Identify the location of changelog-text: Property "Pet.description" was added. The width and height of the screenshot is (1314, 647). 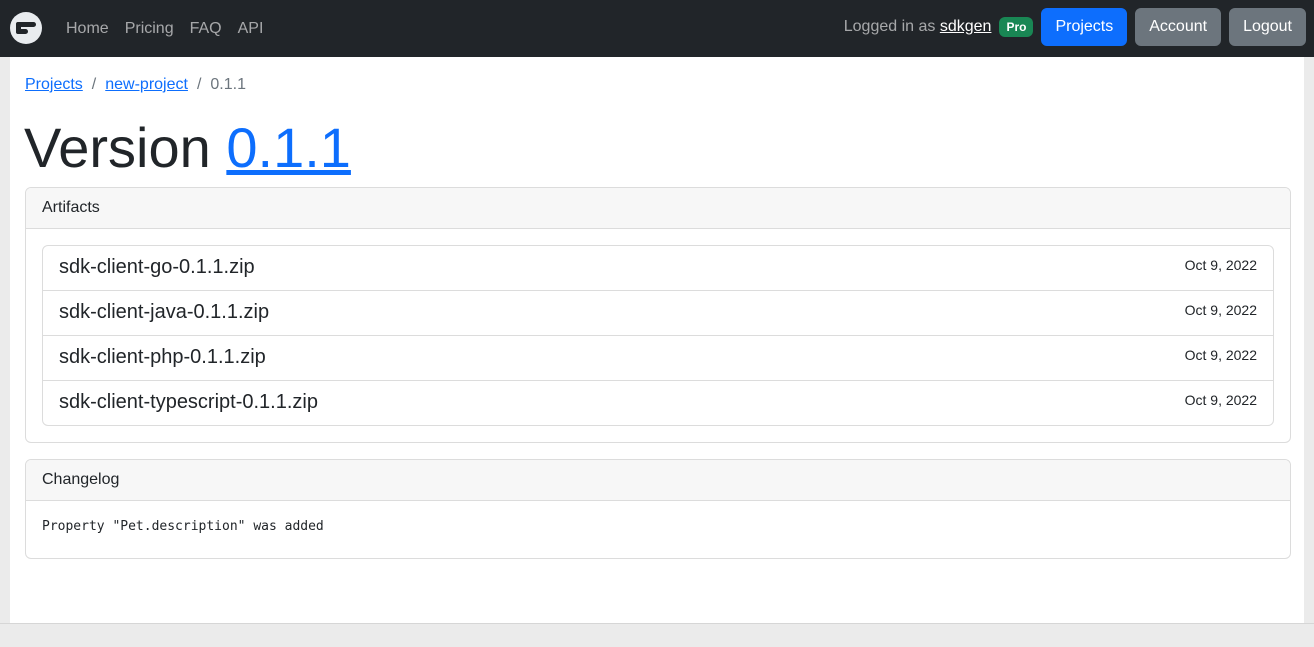
(183, 526).